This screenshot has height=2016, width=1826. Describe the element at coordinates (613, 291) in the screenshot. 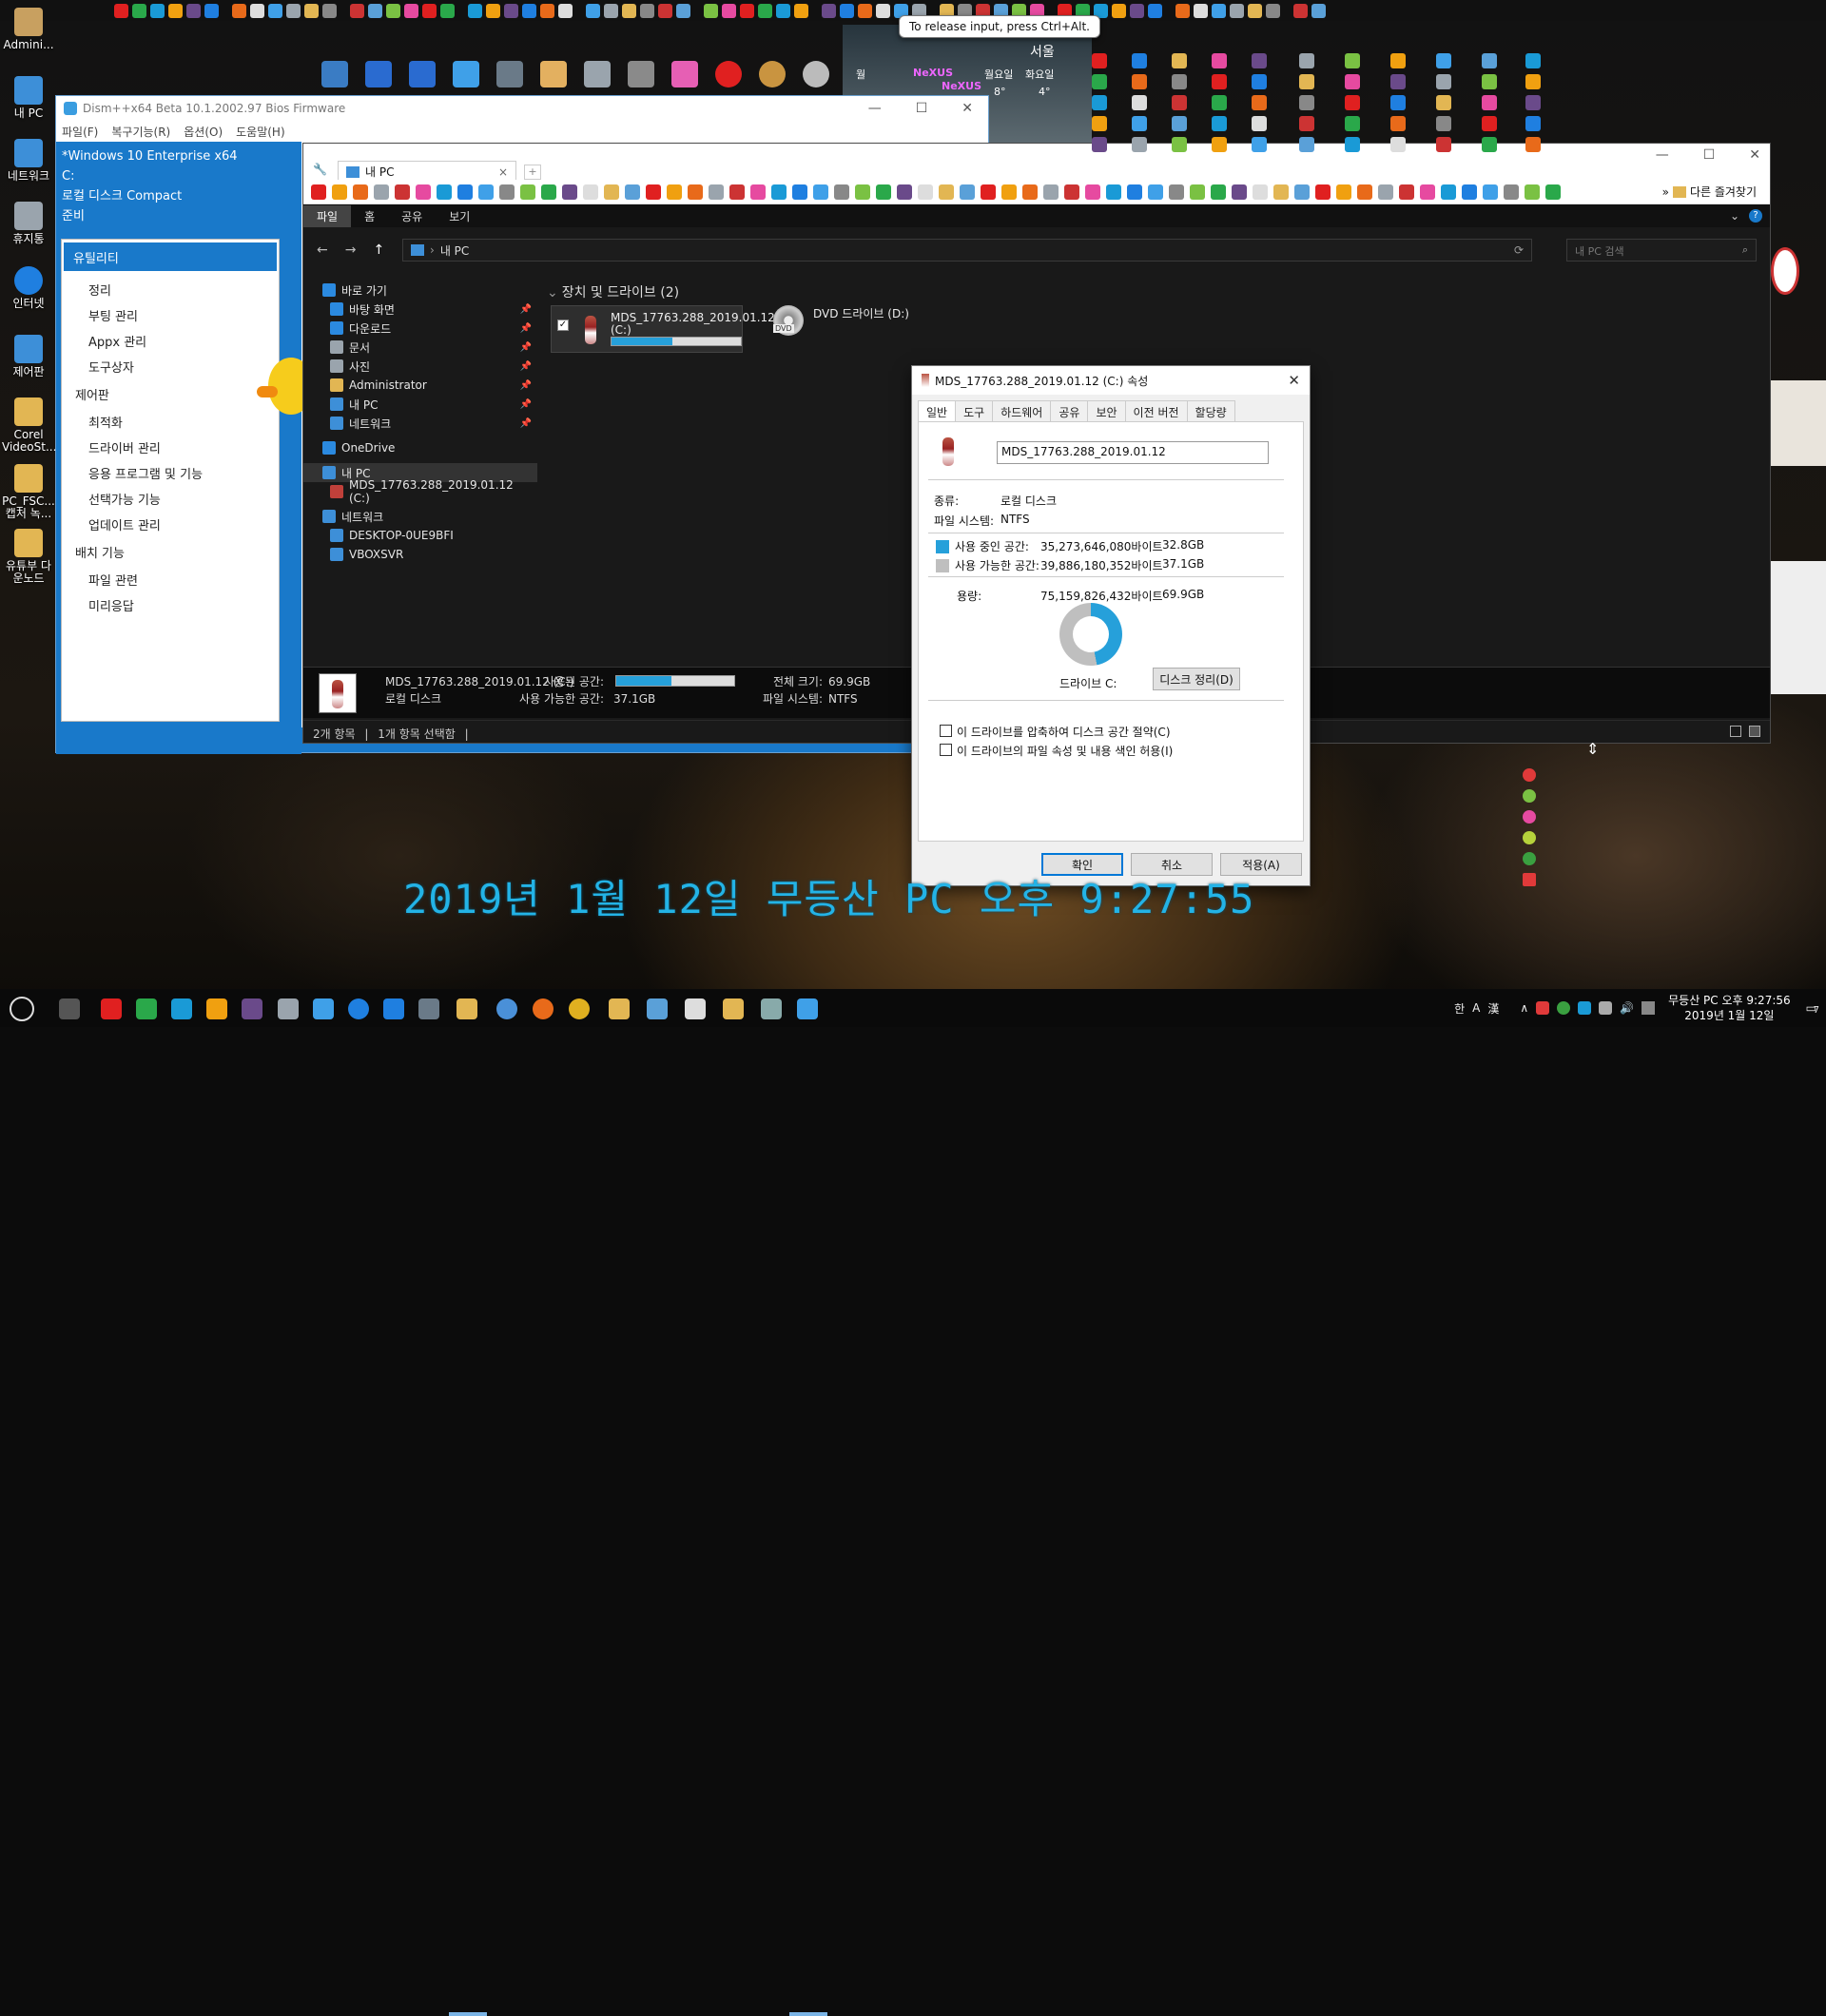

I see `group-header-devices: ⌄ 장치 및 드라이브 (2)` at that location.